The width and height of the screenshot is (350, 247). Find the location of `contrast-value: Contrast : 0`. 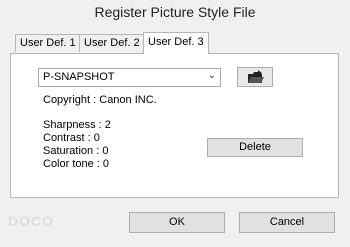

contrast-value: Contrast : 0 is located at coordinates (71, 138).